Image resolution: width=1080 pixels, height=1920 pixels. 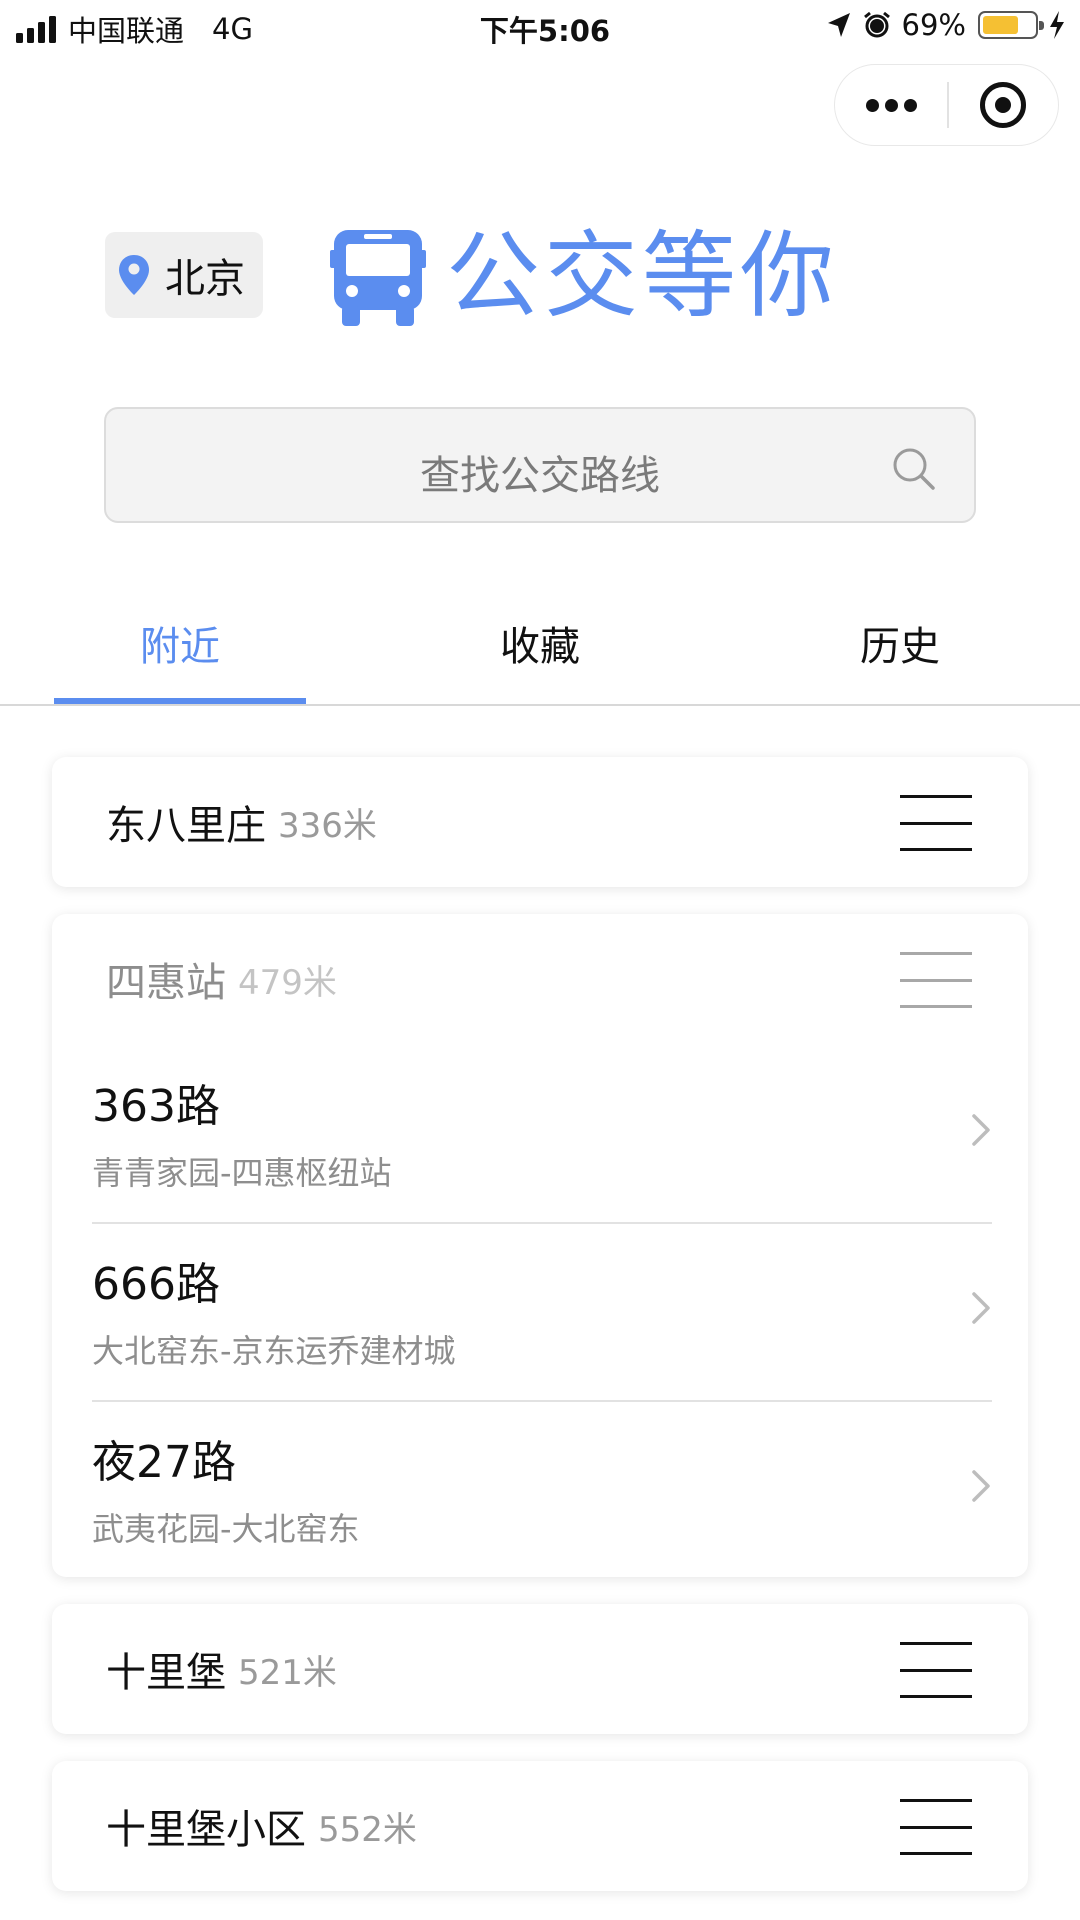 I want to click on route-name: 夜27路, so click(x=164, y=1462).